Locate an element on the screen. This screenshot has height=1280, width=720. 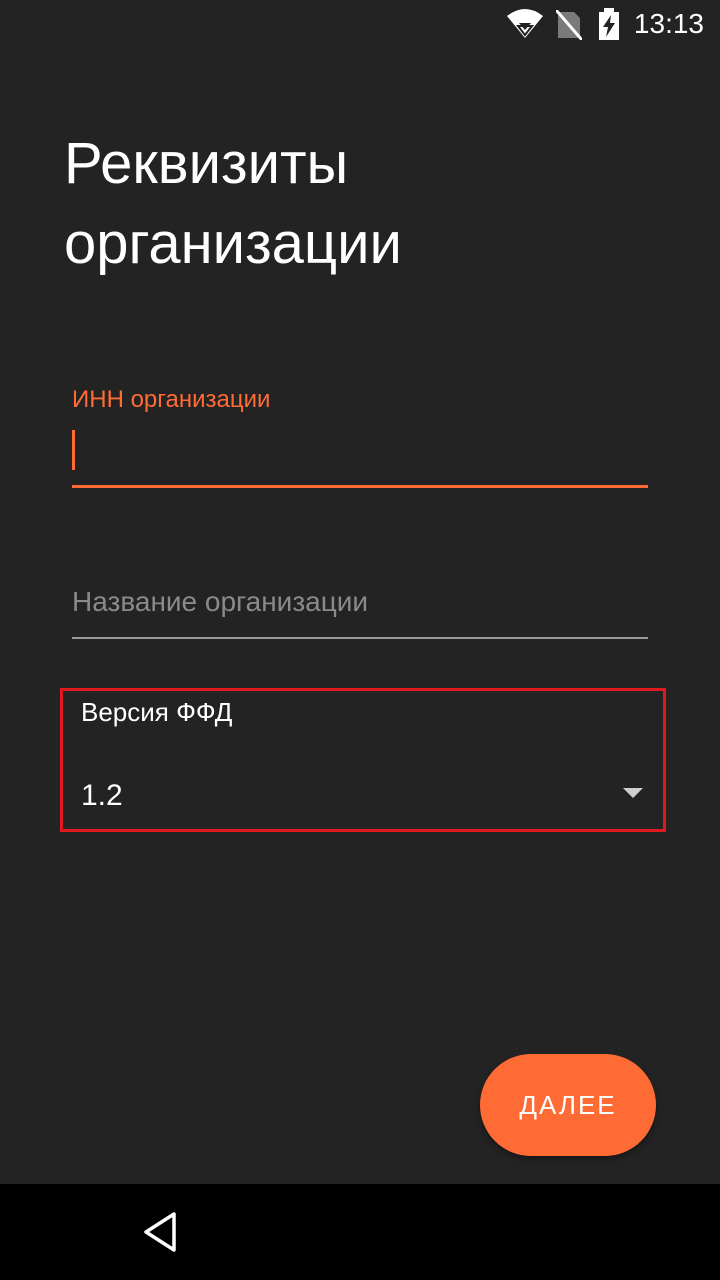
ffd-version-label: Версия ФФД is located at coordinates (157, 712).